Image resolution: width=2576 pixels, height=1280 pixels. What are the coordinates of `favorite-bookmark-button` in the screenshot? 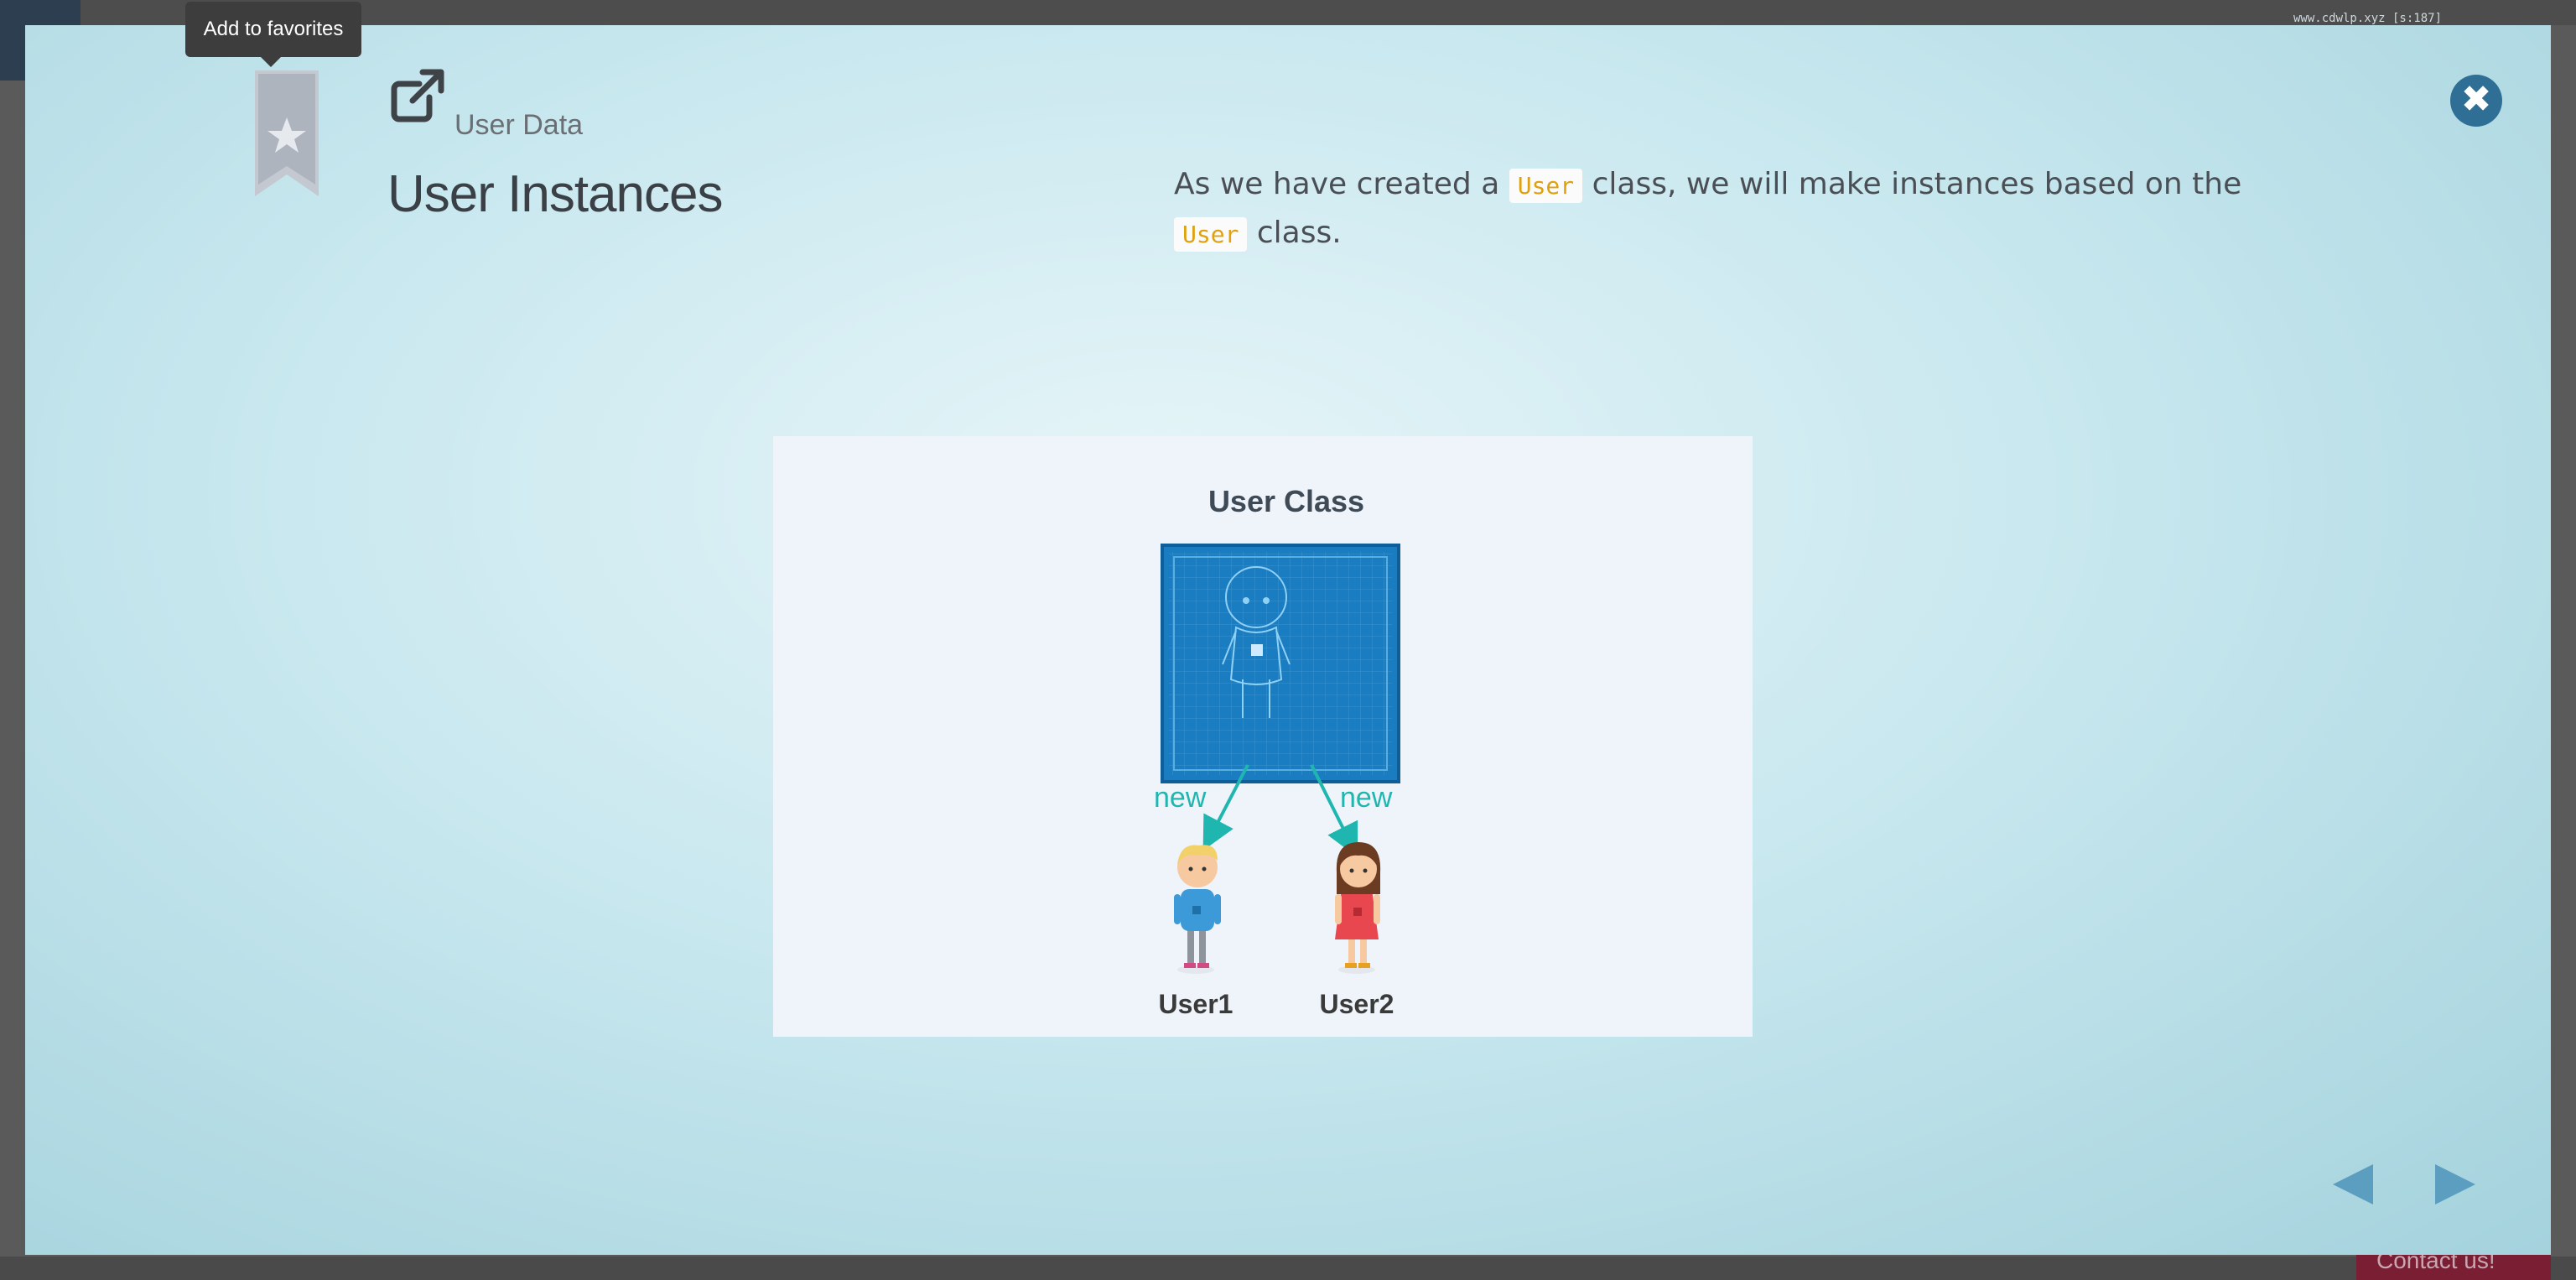 It's located at (286, 133).